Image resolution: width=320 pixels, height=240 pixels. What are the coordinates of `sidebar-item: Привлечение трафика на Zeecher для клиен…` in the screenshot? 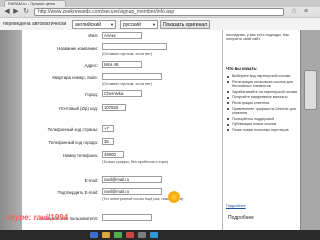 It's located at (262, 111).